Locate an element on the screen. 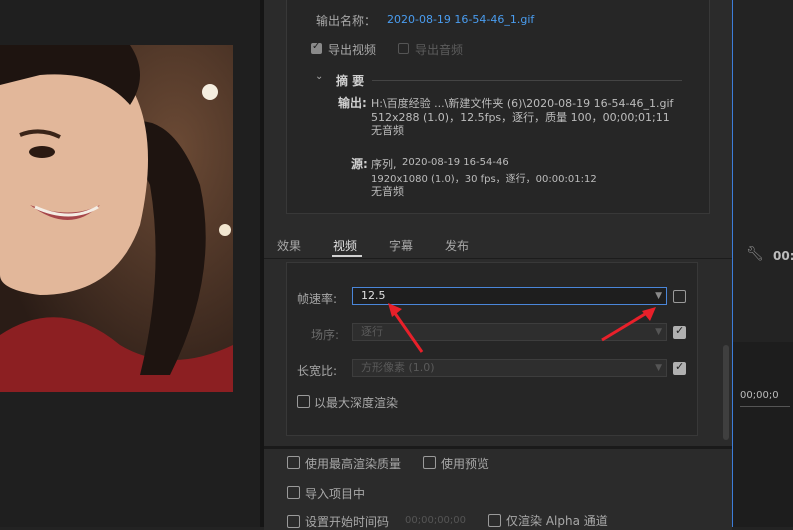  export-audio-label: 导出音频 is located at coordinates (439, 50).